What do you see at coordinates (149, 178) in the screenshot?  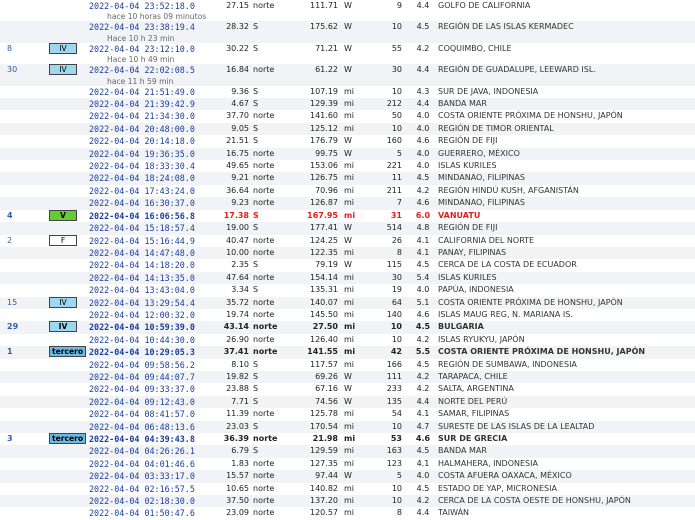 I see `datetime-link: 2022-04-04 18:24:08.0` at bounding box center [149, 178].